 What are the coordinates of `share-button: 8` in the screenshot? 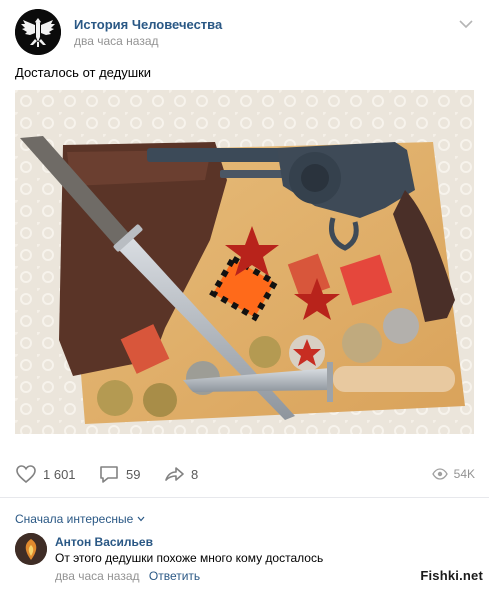 It's located at (180, 474).